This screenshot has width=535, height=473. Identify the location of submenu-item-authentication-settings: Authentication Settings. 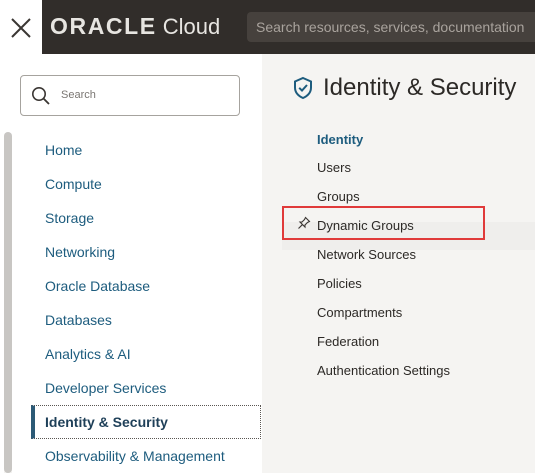
(383, 370).